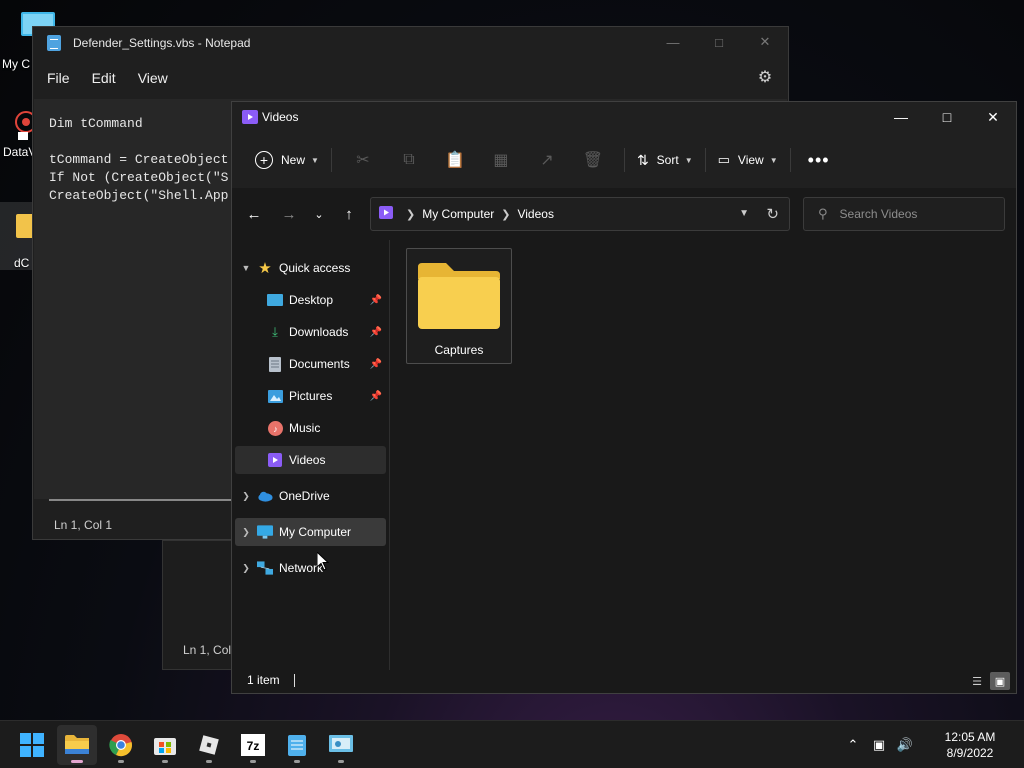  I want to click on new-label: New, so click(293, 160).